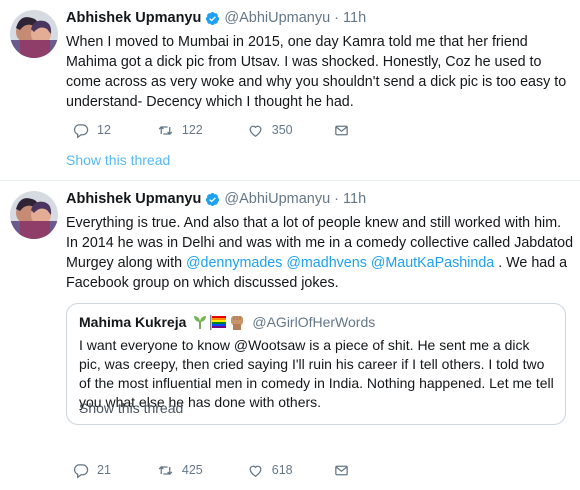  I want to click on reply-button: 21, so click(91, 470).